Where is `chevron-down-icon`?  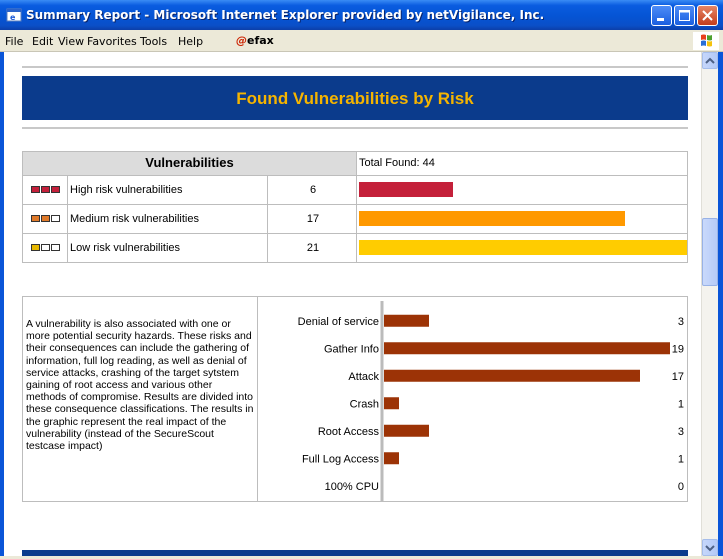 chevron-down-icon is located at coordinates (710, 548).